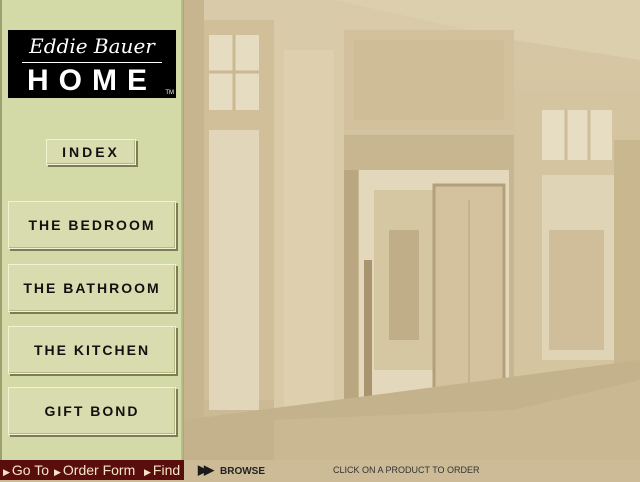  I want to click on kitchen-button: THE KITCHEN, so click(92, 350).